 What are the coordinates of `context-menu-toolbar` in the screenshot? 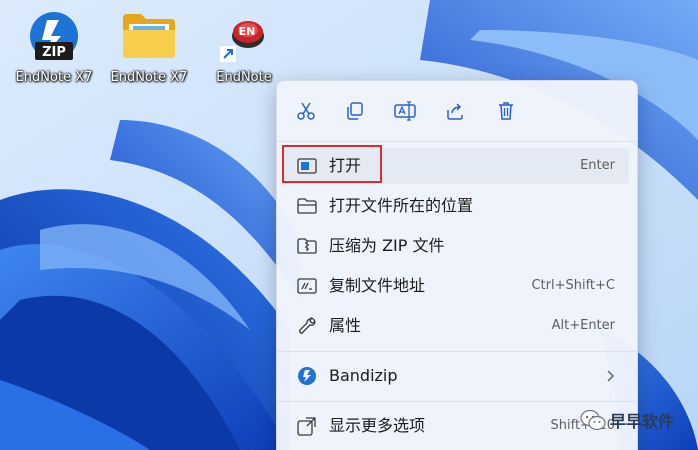 It's located at (457, 111).